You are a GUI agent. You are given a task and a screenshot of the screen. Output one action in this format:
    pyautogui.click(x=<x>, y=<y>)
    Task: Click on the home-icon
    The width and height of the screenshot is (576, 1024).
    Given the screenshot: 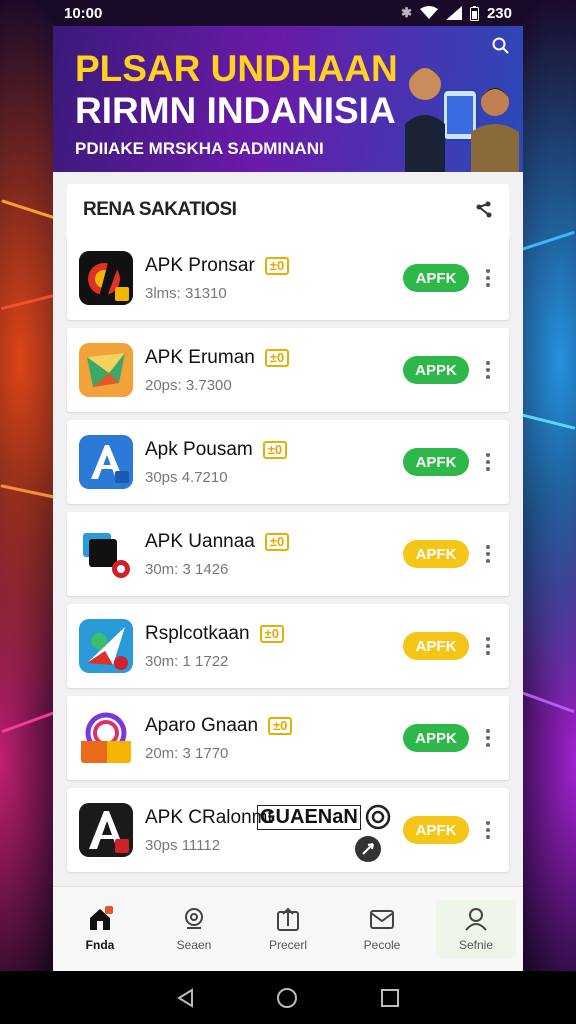 What is the action you would take?
    pyautogui.click(x=101, y=918)
    